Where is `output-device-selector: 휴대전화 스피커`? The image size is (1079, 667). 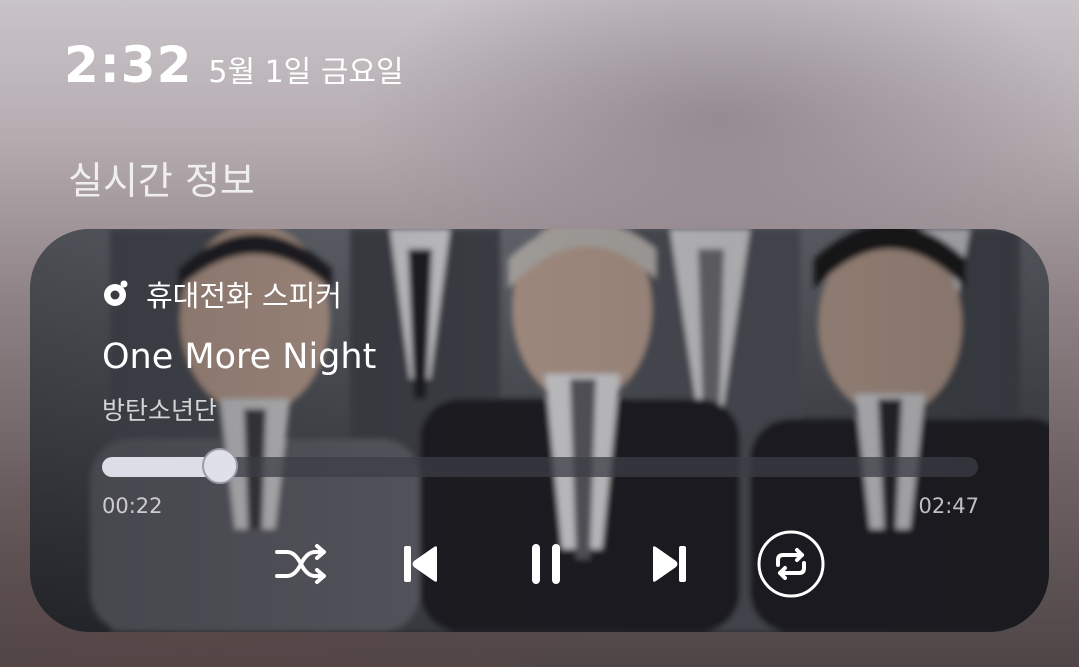 output-device-selector: 휴대전화 스피커 is located at coordinates (222, 294).